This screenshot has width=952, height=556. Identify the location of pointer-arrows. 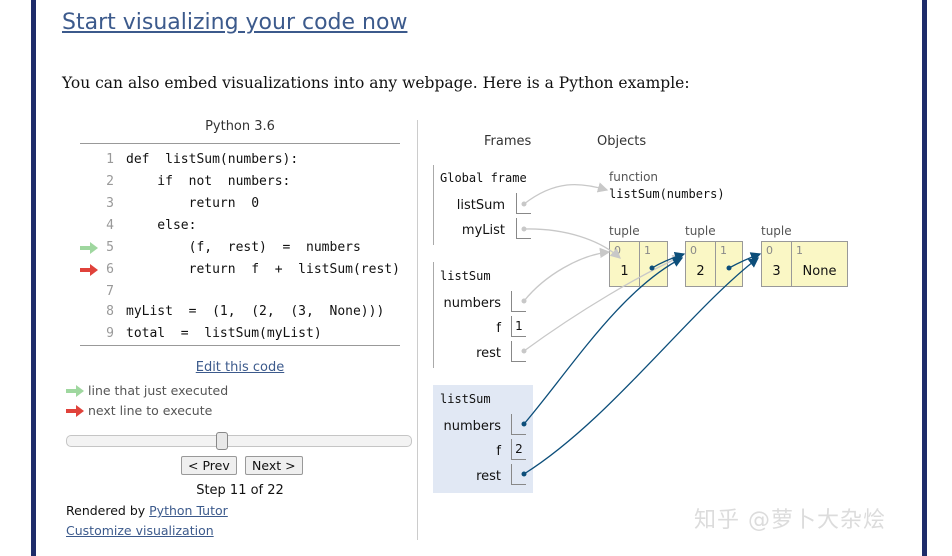
(641, 329).